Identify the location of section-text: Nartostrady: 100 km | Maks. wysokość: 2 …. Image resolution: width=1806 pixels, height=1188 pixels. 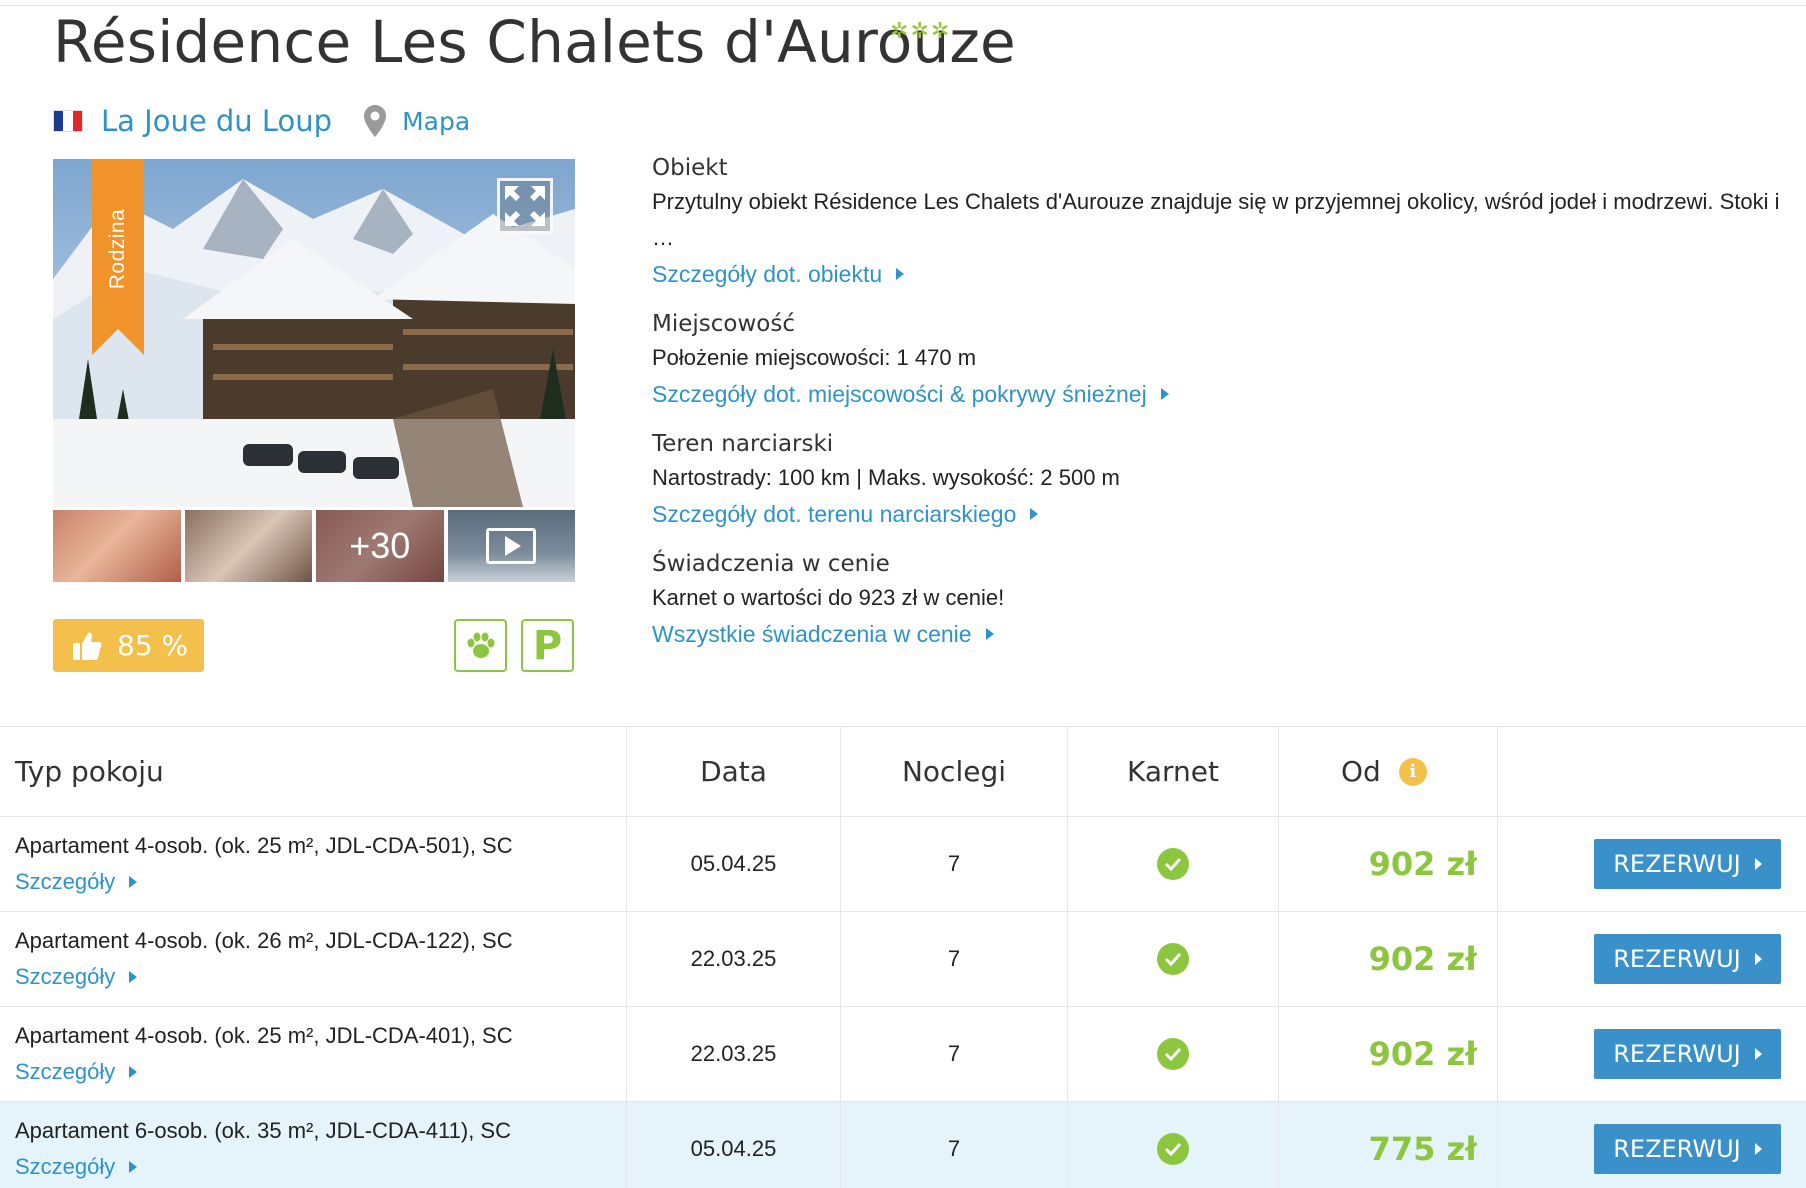
(886, 477).